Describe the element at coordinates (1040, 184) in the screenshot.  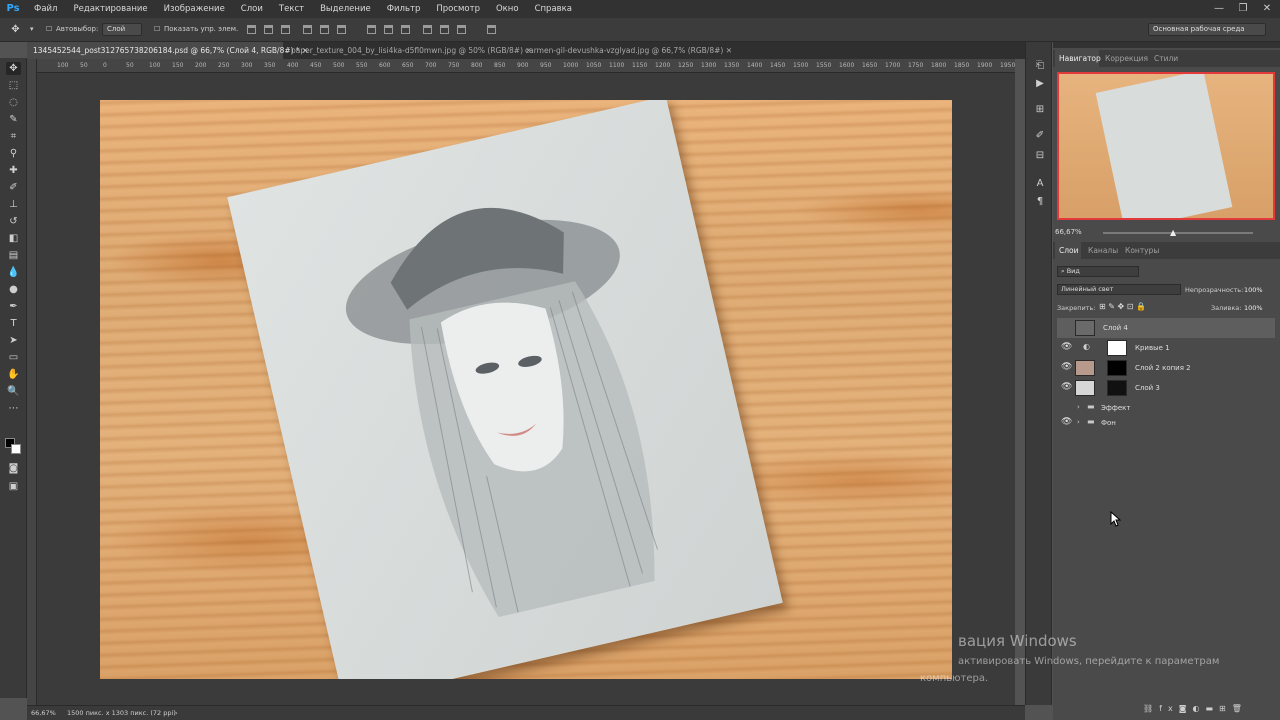
I see `character-icon: A` at that location.